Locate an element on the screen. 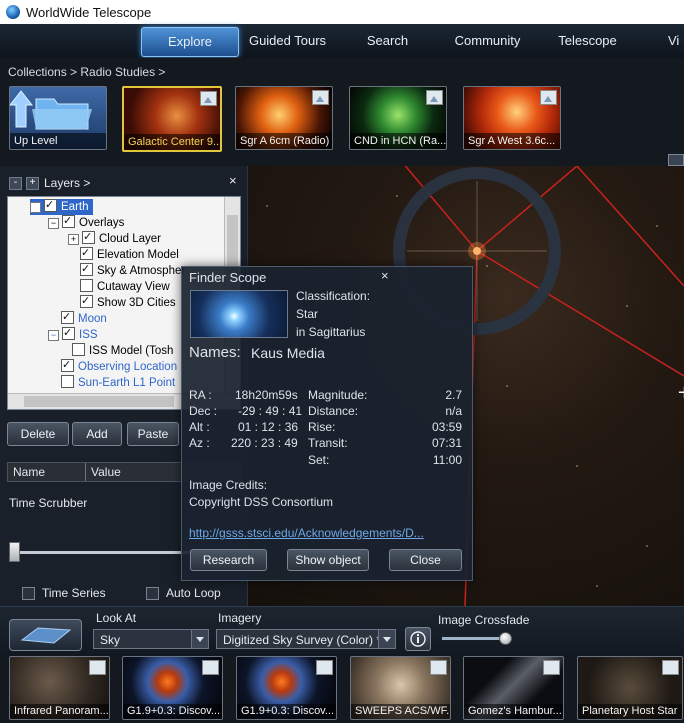  names-label: Names: is located at coordinates (215, 352).